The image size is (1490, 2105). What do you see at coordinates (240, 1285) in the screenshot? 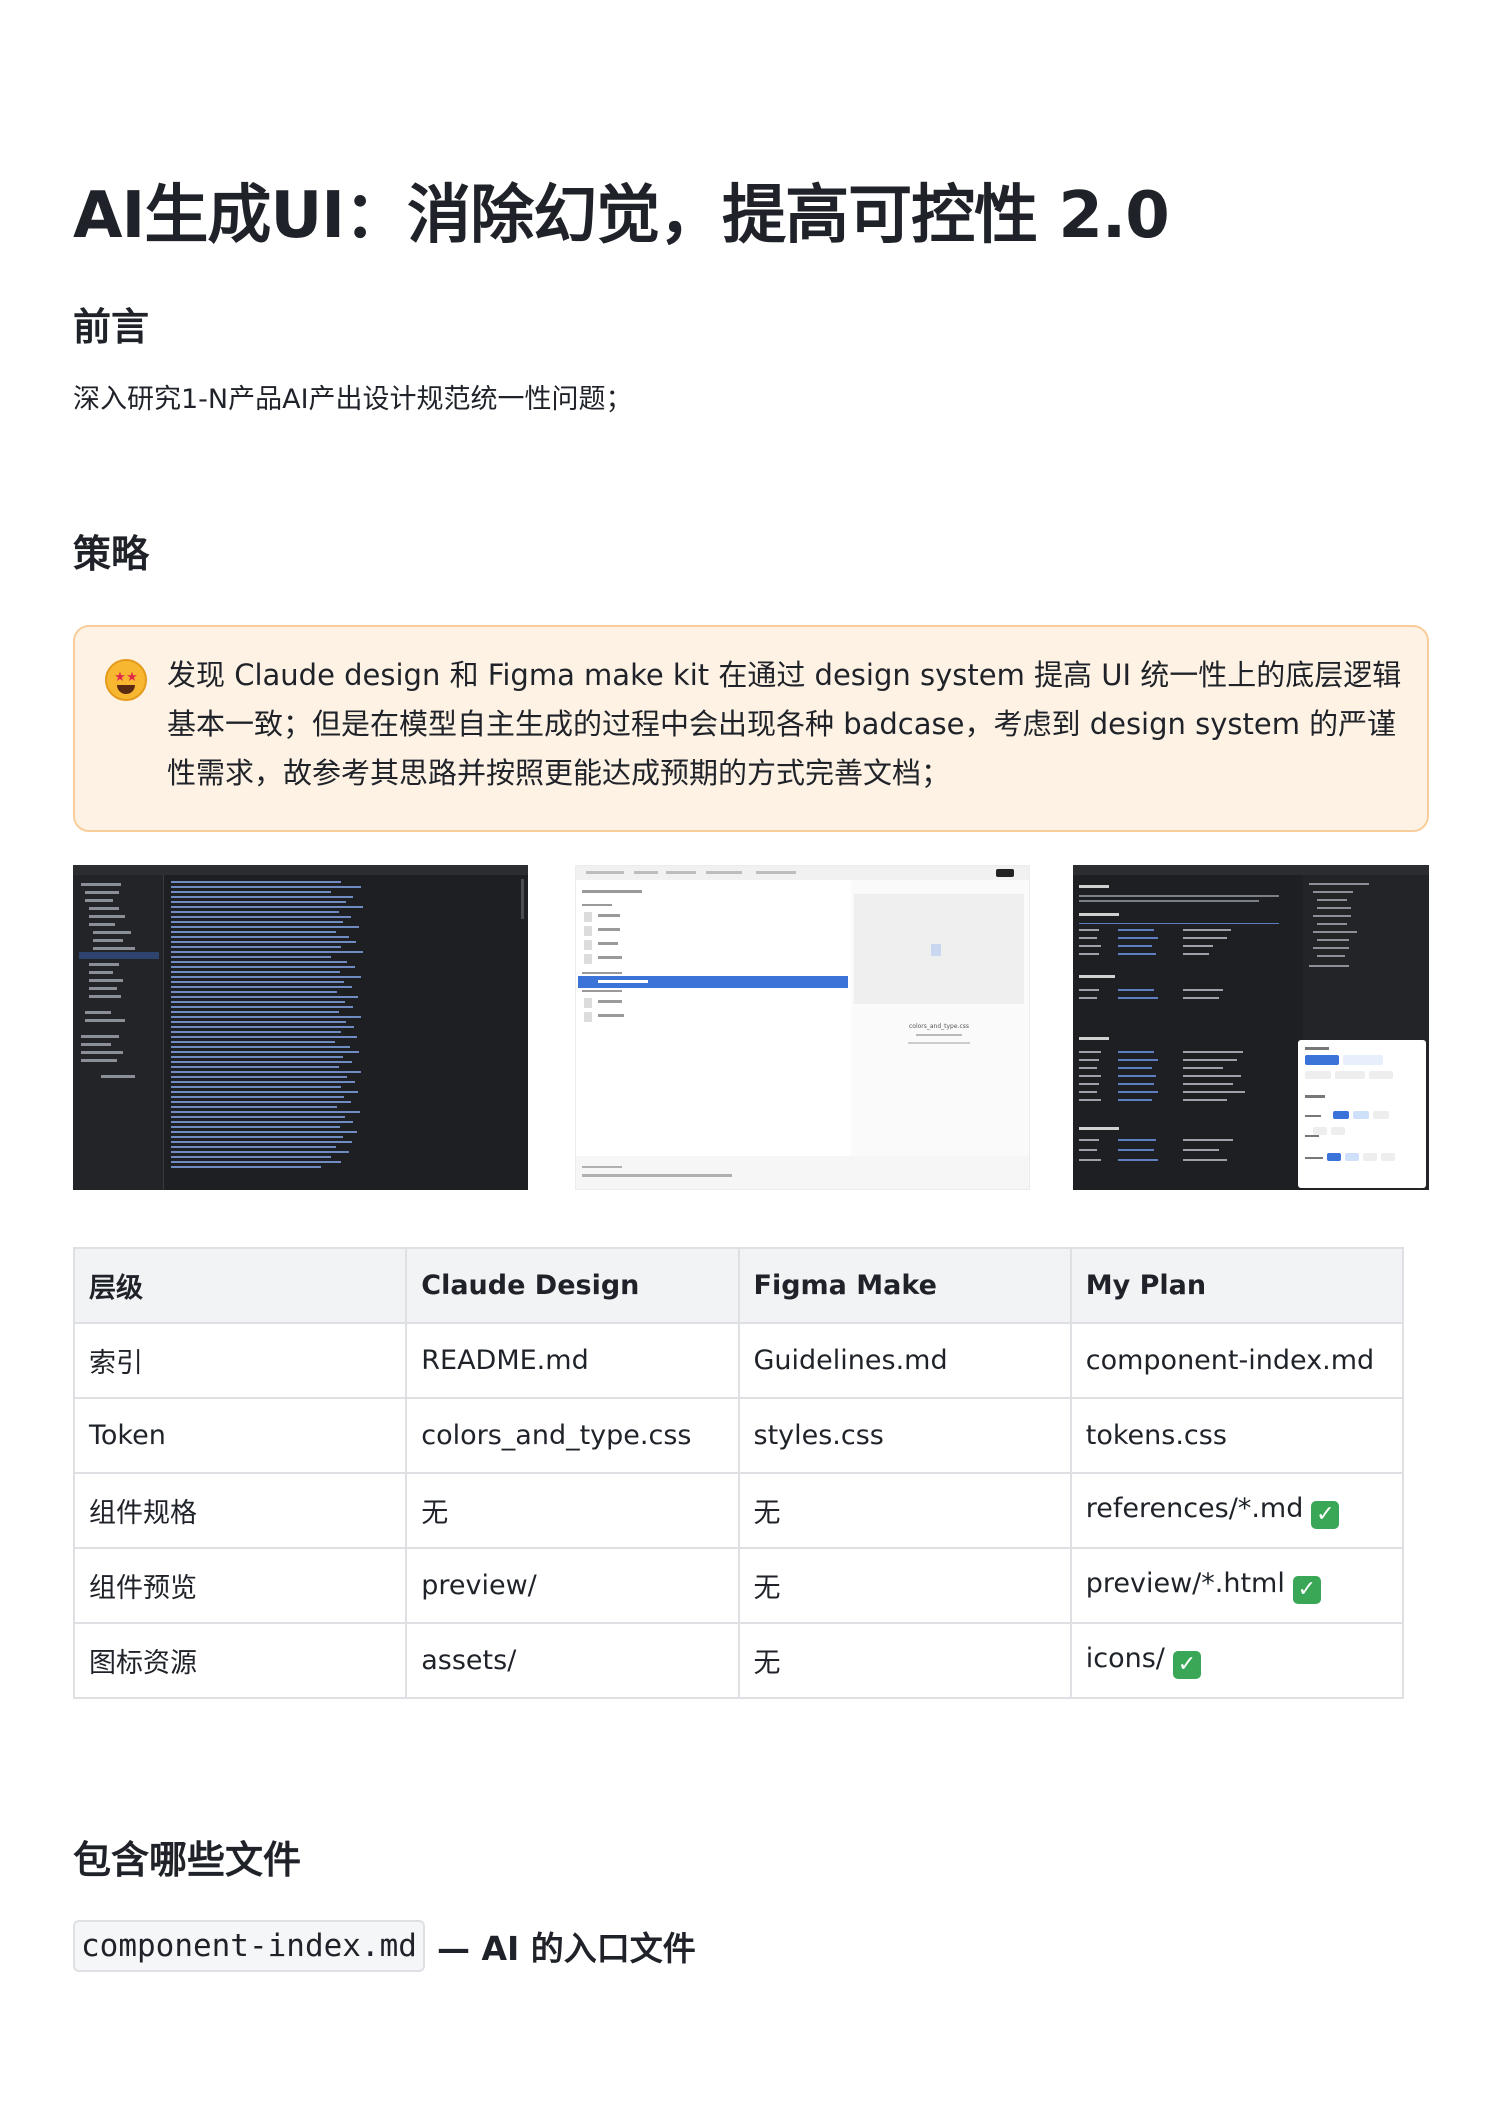
I see `table-header-cell: 层级` at bounding box center [240, 1285].